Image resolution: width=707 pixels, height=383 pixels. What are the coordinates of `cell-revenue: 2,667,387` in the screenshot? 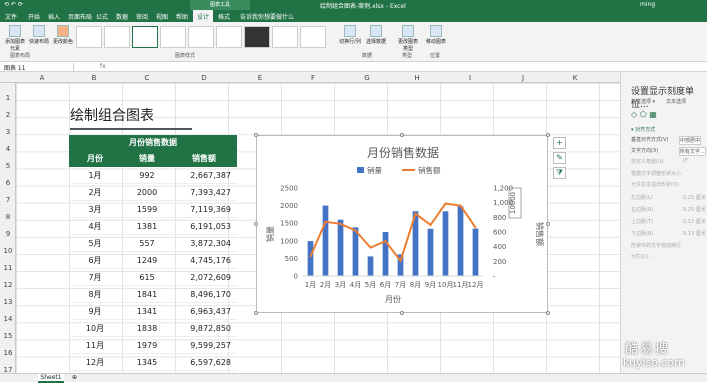 It's located at (204, 175).